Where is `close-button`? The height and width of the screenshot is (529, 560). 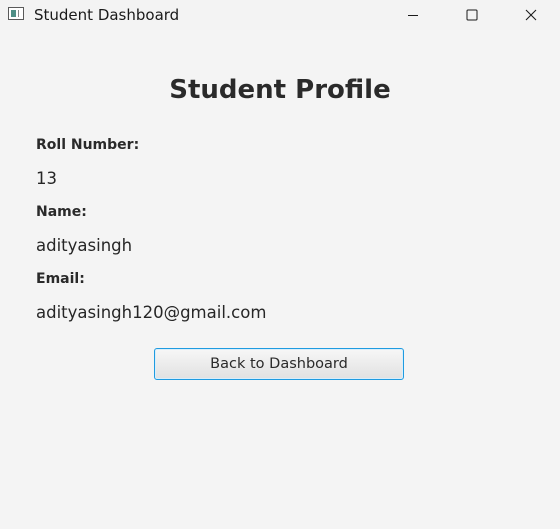 close-button is located at coordinates (531, 15).